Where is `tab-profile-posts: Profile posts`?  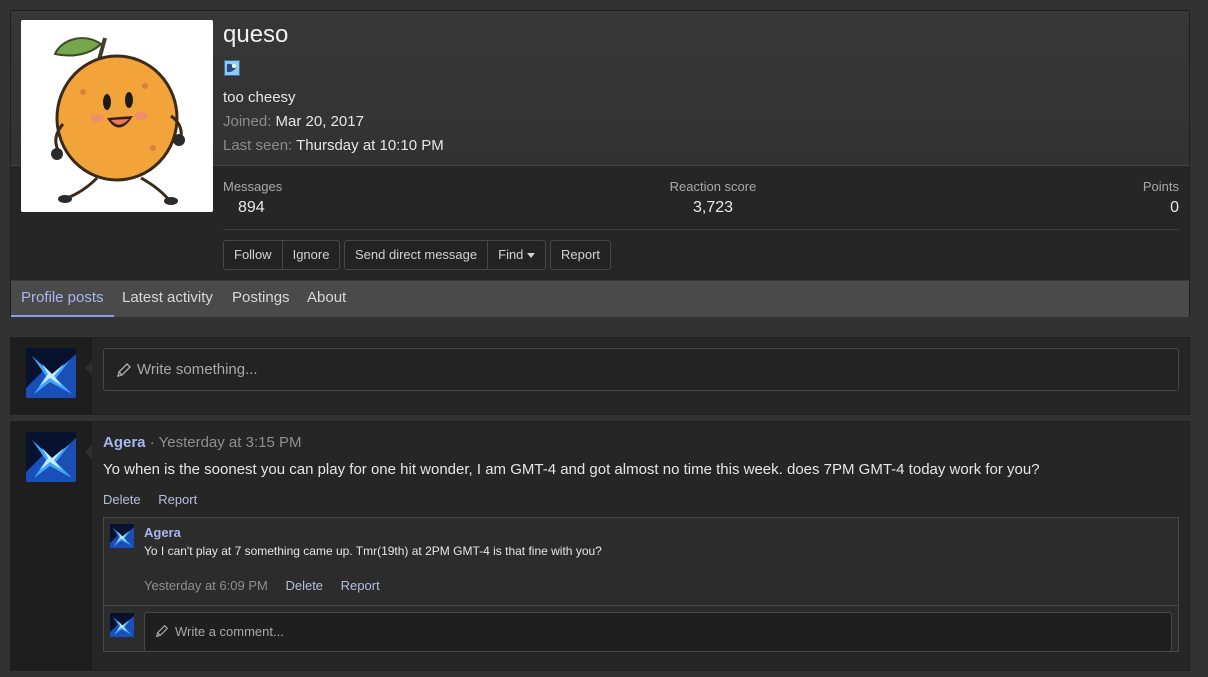 tab-profile-posts: Profile posts is located at coordinates (62, 299).